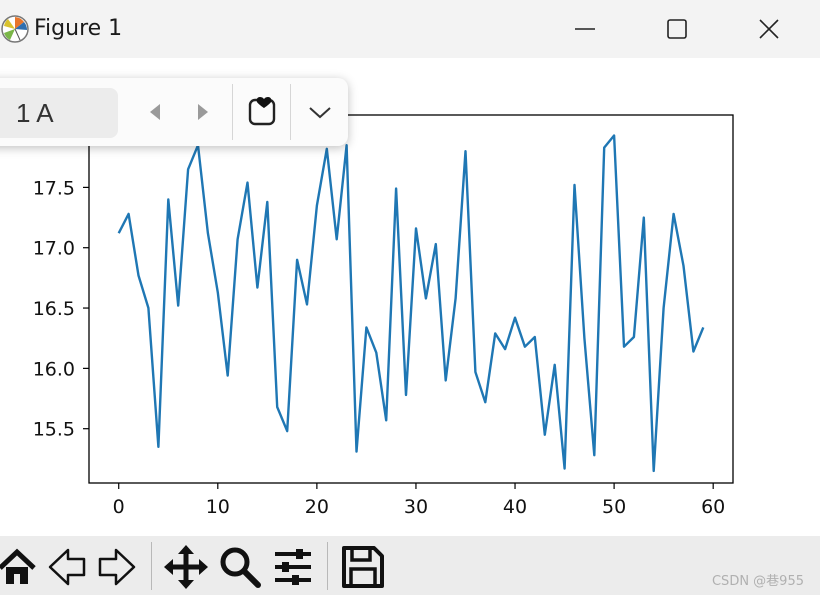 This screenshot has height=595, width=820. Describe the element at coordinates (614, 507) in the screenshot. I see `x-tick-label: 50` at that location.